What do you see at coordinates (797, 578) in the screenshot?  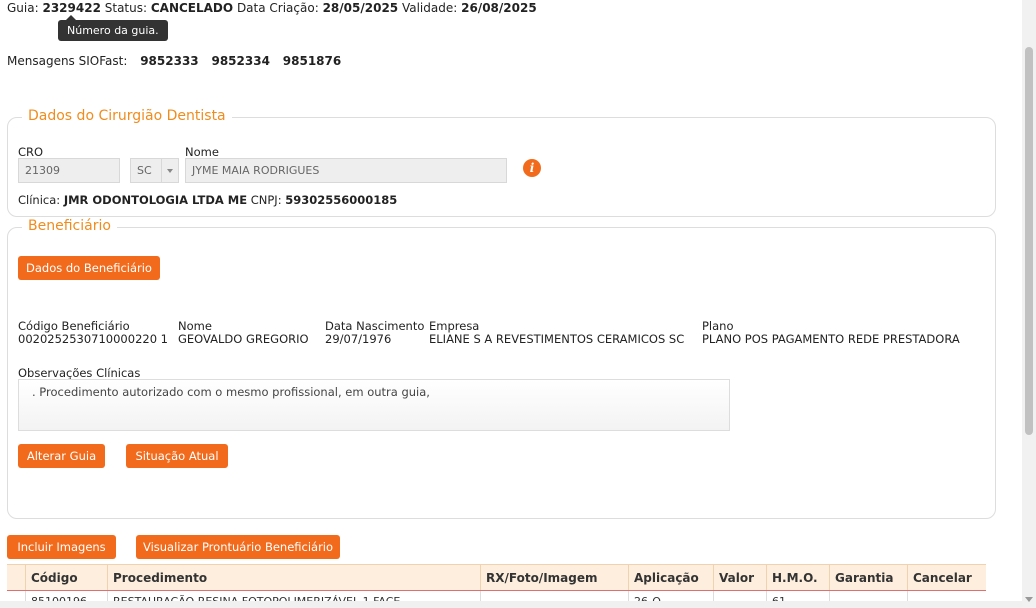 I see `col-header-hmo: H.M.O.` at bounding box center [797, 578].